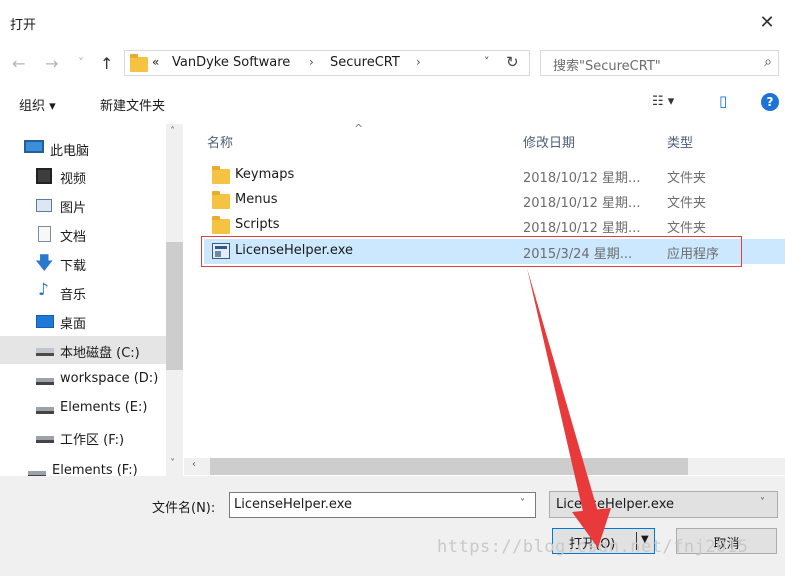 This screenshot has width=785, height=576. Describe the element at coordinates (767, 23) in the screenshot. I see `close-icon: ✕` at that location.